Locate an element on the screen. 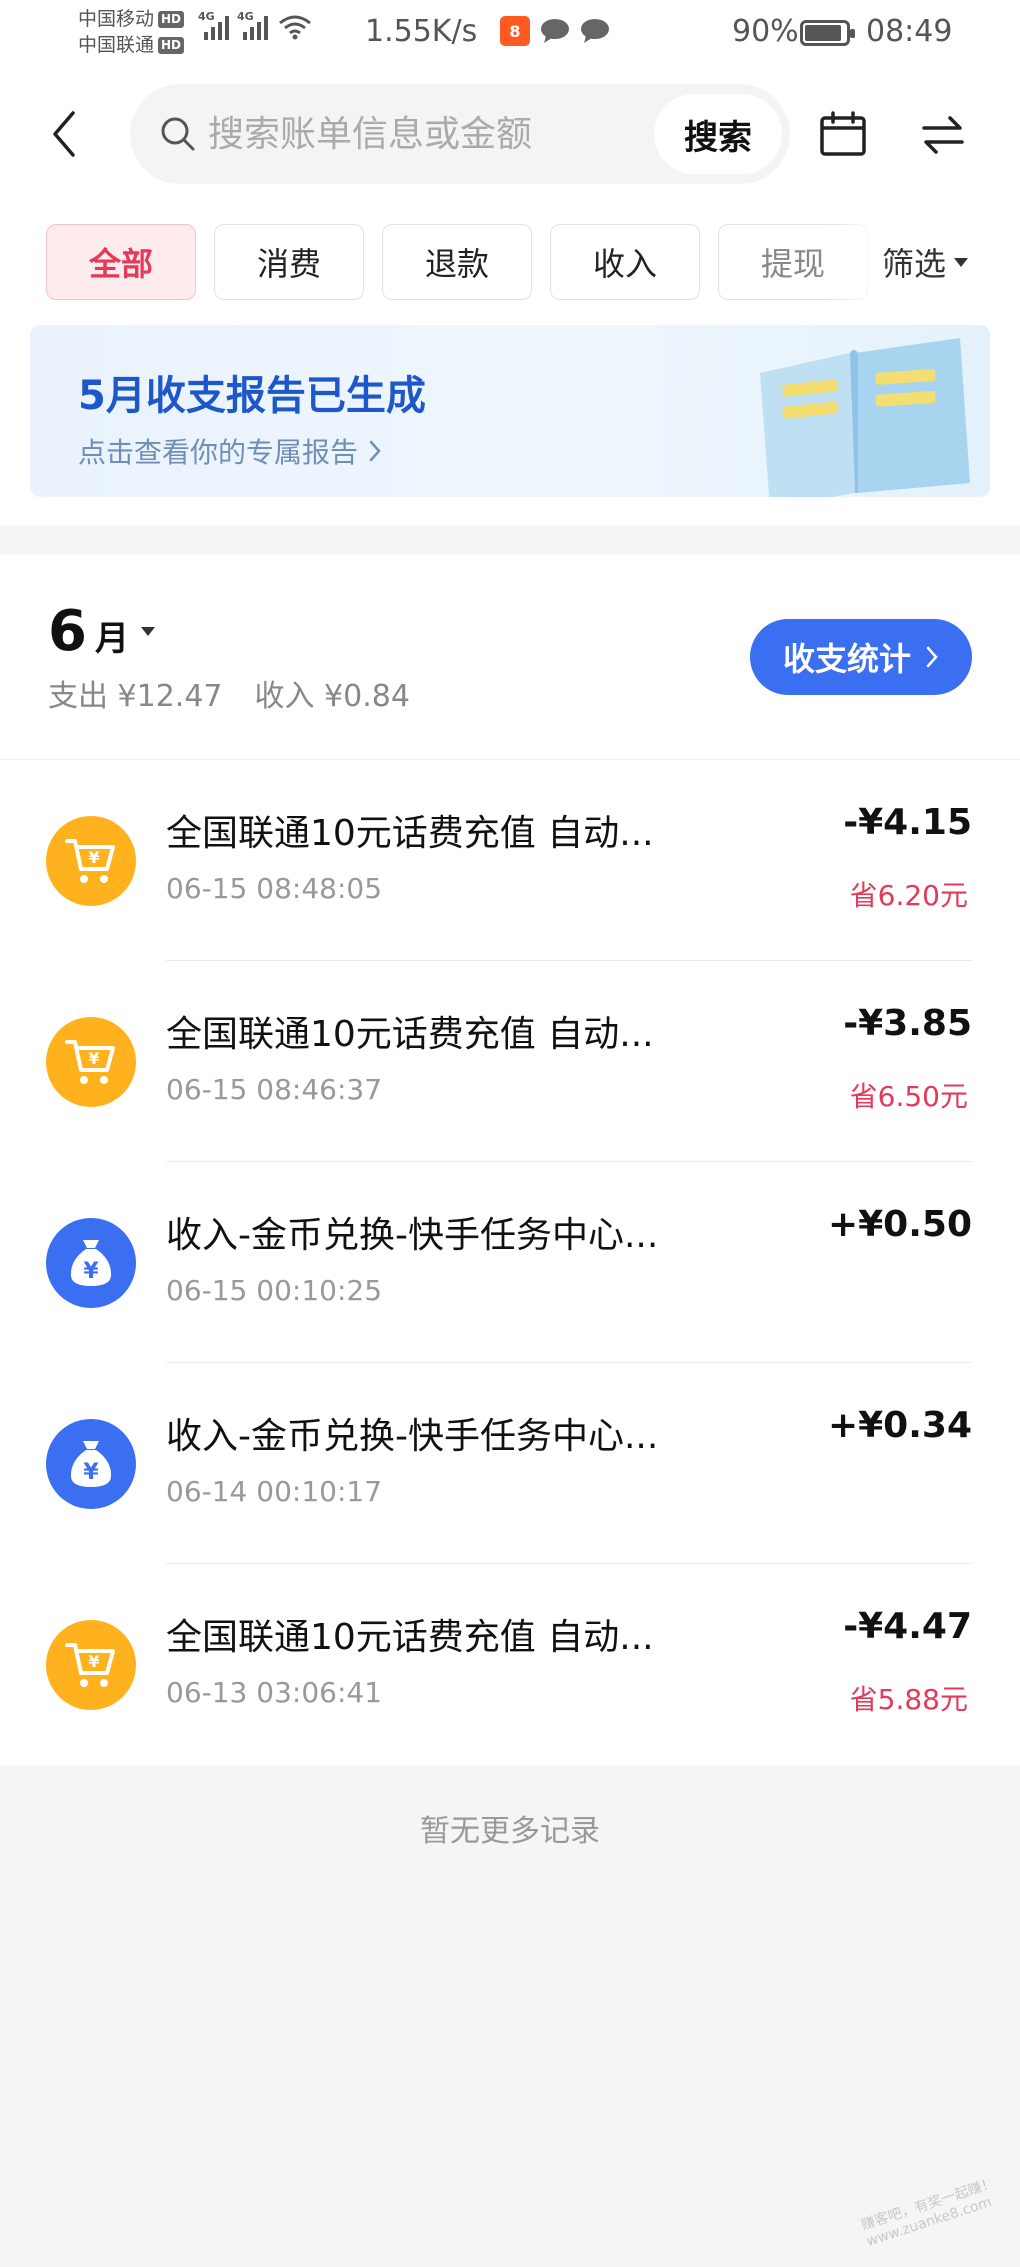  switch-button is located at coordinates (943, 135).